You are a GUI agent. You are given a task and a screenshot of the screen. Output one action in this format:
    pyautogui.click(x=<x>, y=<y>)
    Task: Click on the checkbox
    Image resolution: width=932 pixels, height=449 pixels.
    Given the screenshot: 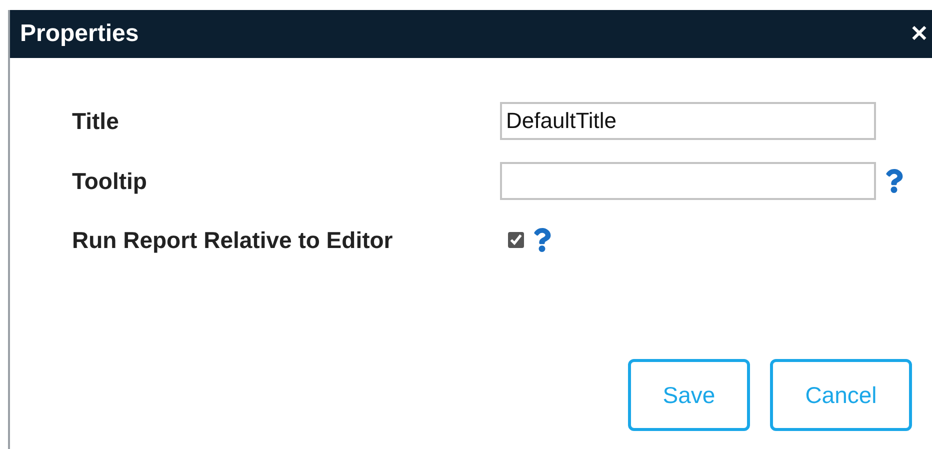 What is the action you would take?
    pyautogui.click(x=516, y=240)
    